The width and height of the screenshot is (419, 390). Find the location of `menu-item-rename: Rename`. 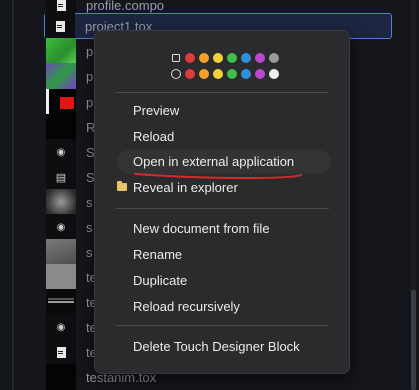

menu-item-rename: Rename is located at coordinates (157, 254).